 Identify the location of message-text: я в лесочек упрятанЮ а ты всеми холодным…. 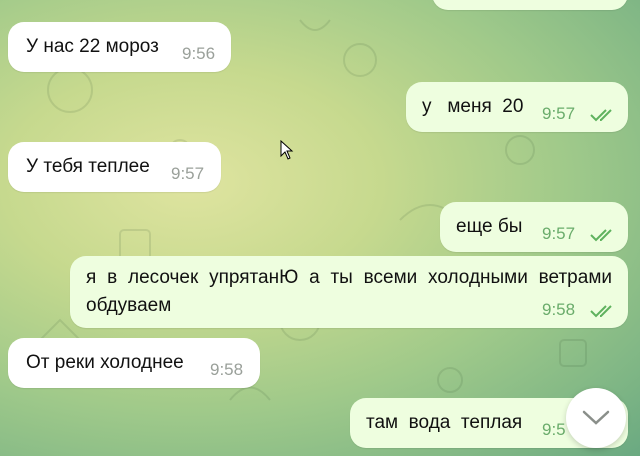
(349, 291).